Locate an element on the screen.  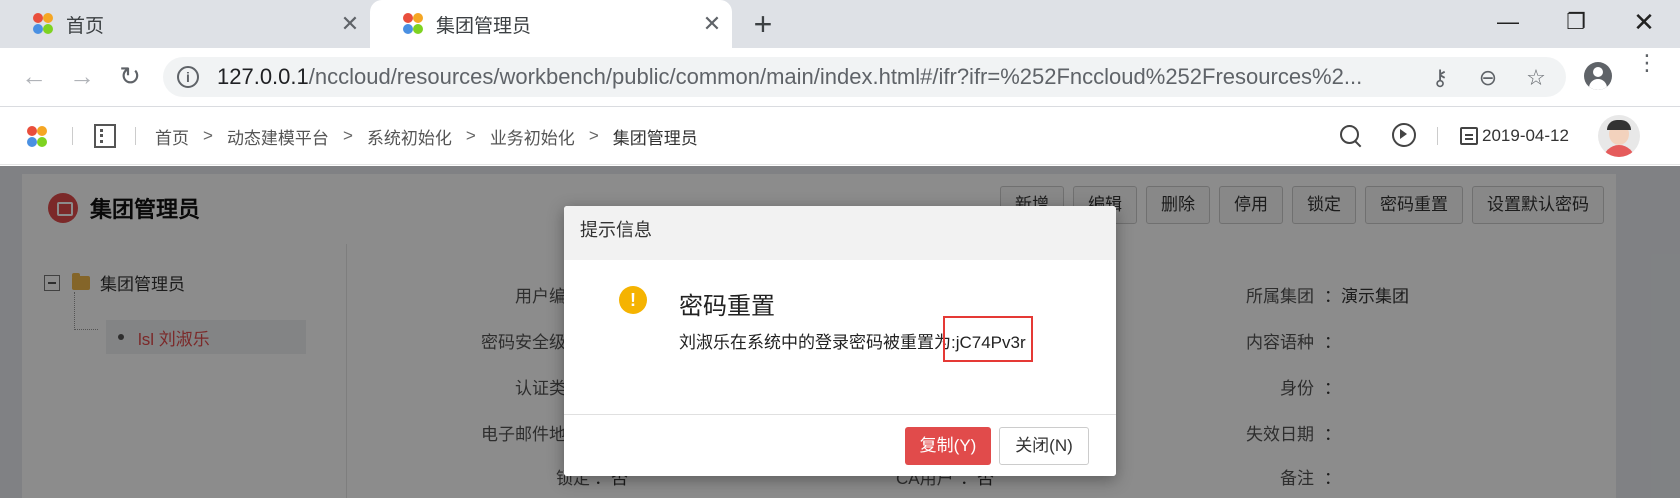
maximize-button: ❐ is located at coordinates (1576, 22).